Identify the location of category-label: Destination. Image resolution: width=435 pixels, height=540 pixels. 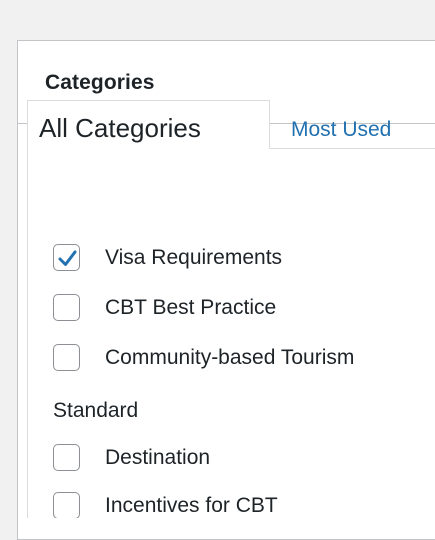
(158, 457).